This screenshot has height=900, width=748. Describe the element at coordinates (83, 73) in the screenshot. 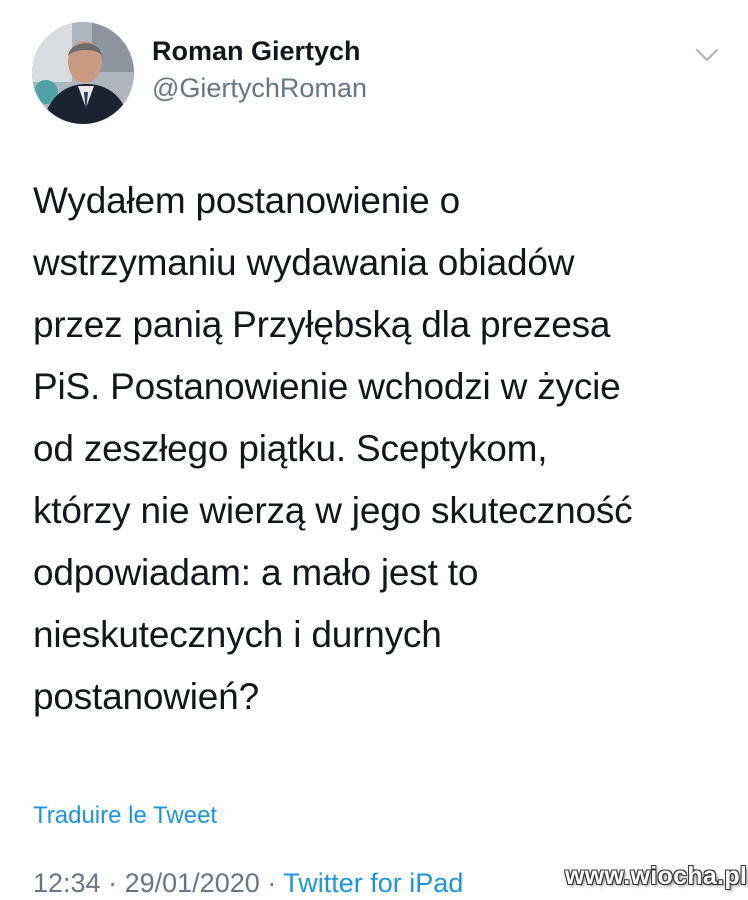

I see `avatar` at that location.